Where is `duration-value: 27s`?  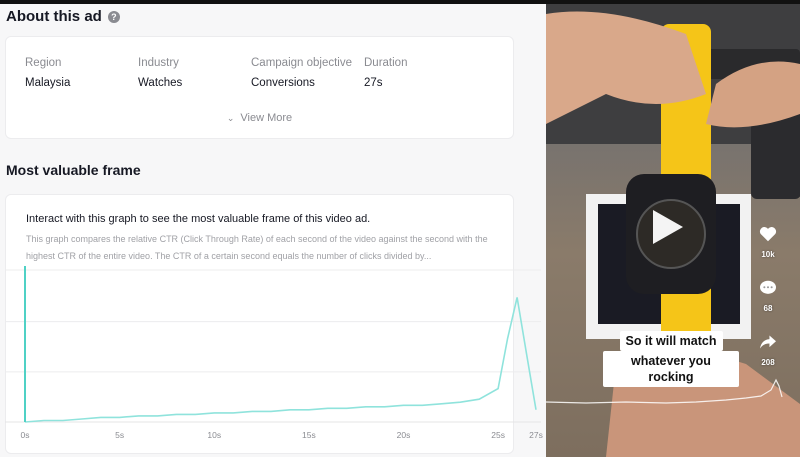 duration-value: 27s is located at coordinates (373, 83).